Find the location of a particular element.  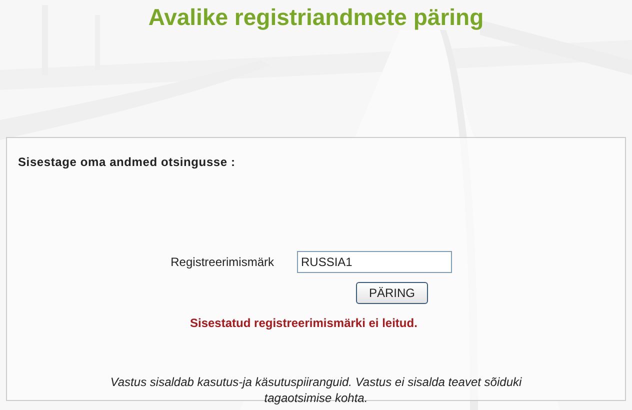

page-title: Avalike registriandmete päring is located at coordinates (316, 17).